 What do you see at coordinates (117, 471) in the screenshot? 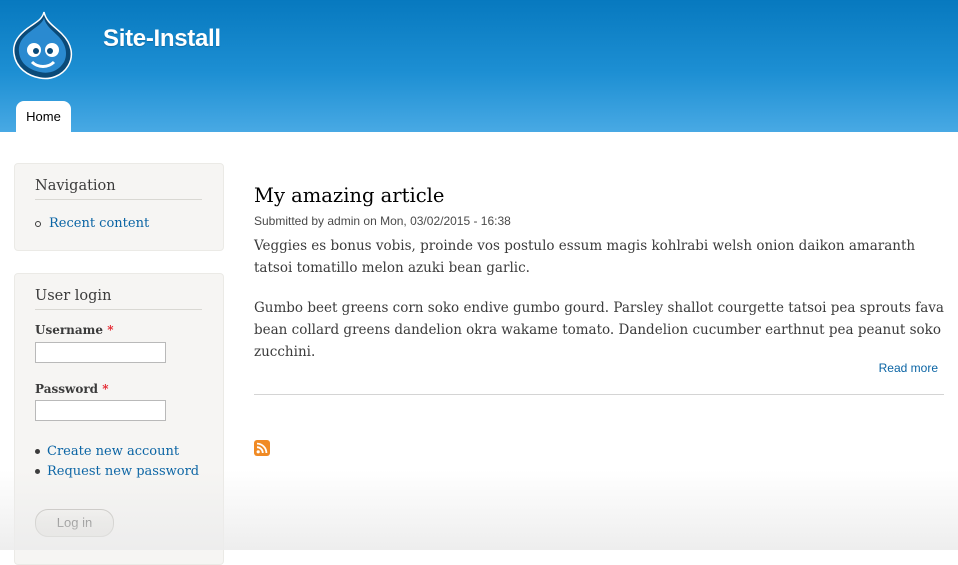
I see `request-password-link: Request new password` at bounding box center [117, 471].